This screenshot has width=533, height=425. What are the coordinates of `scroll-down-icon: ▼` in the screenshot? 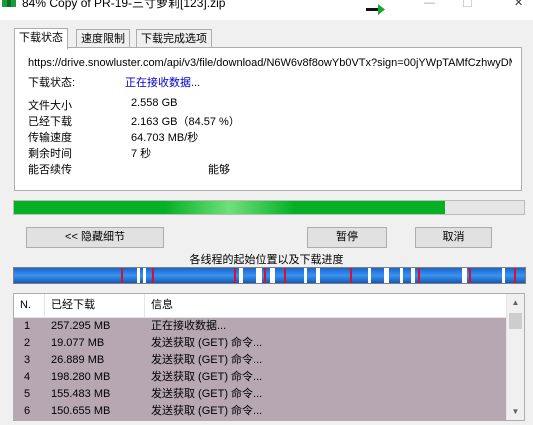 It's located at (515, 411).